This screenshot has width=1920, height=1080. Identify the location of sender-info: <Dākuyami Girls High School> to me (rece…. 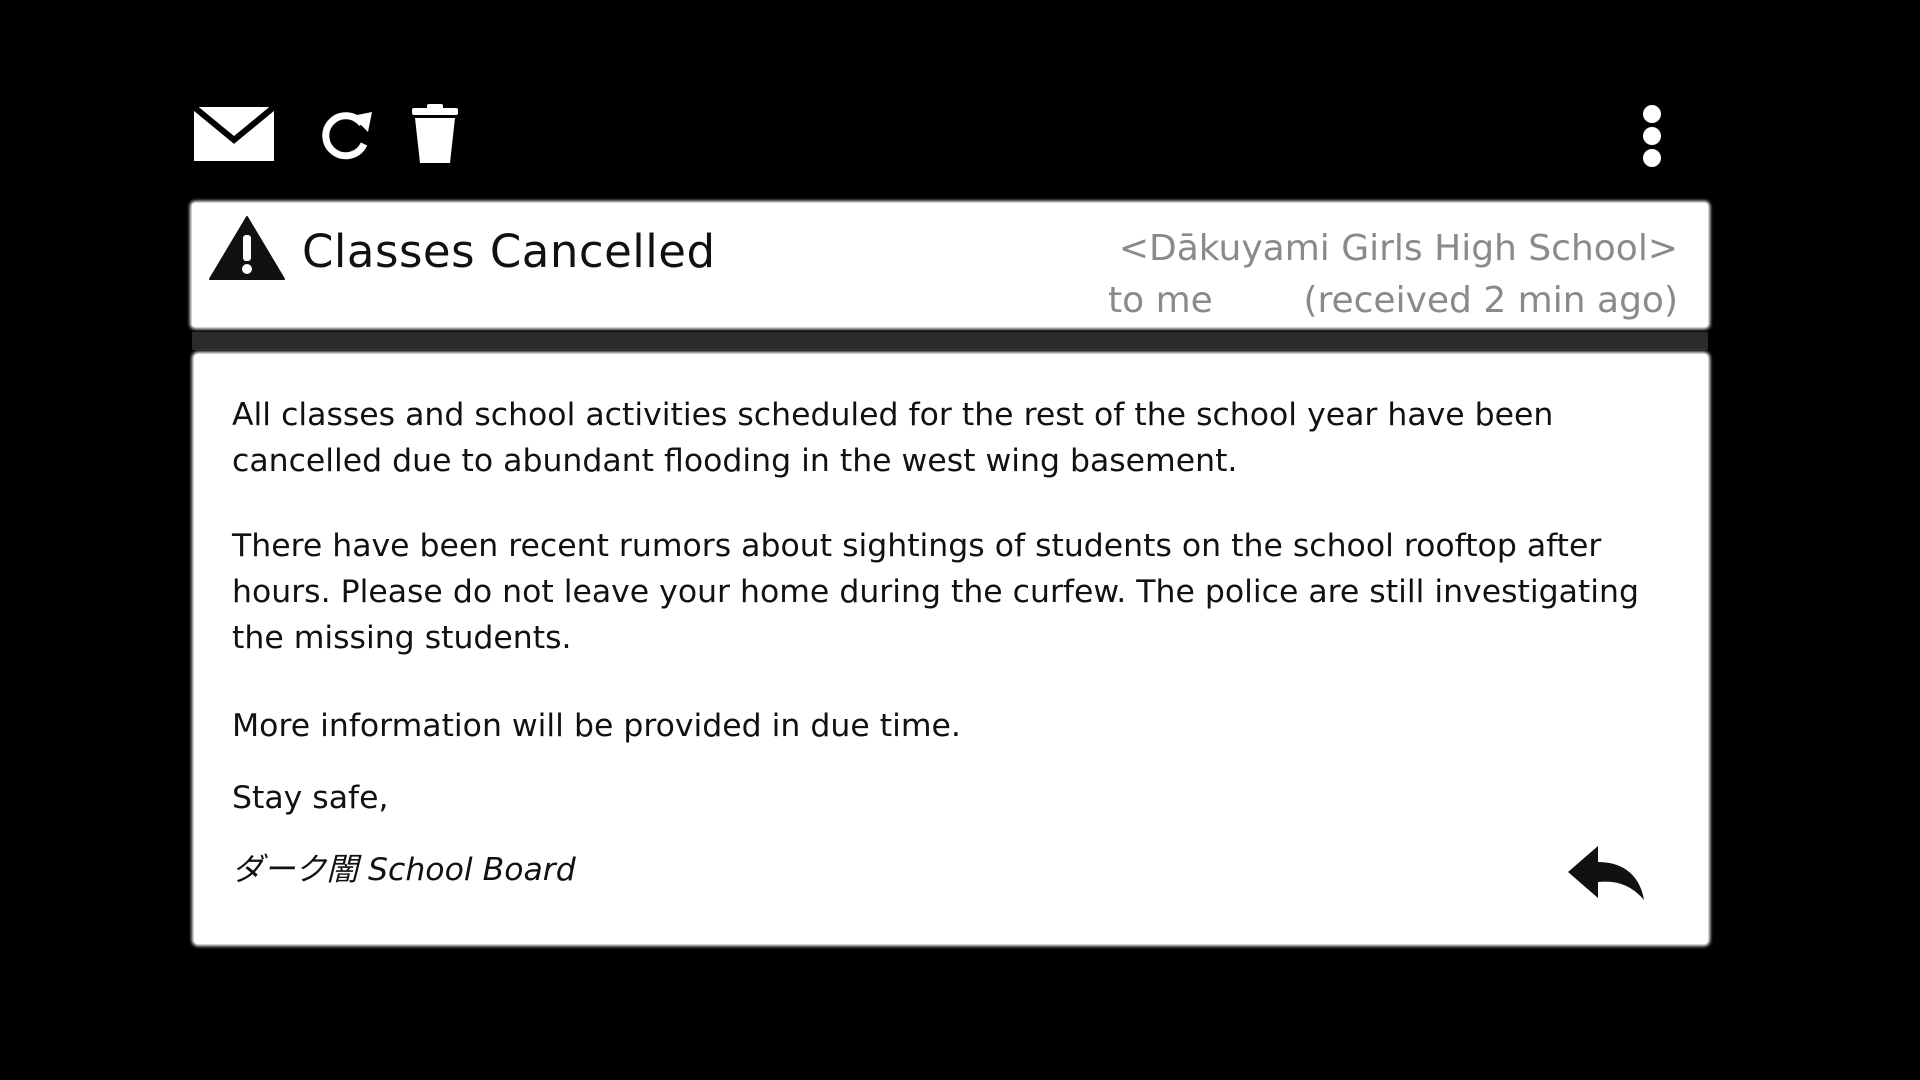
(1393, 275).